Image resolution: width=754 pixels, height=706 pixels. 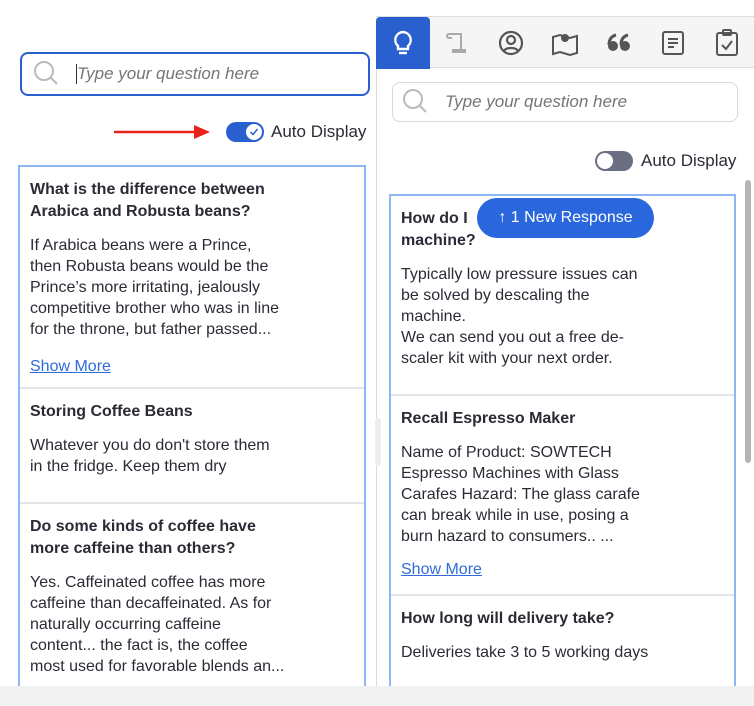 I want to click on tab-document, so click(x=673, y=43).